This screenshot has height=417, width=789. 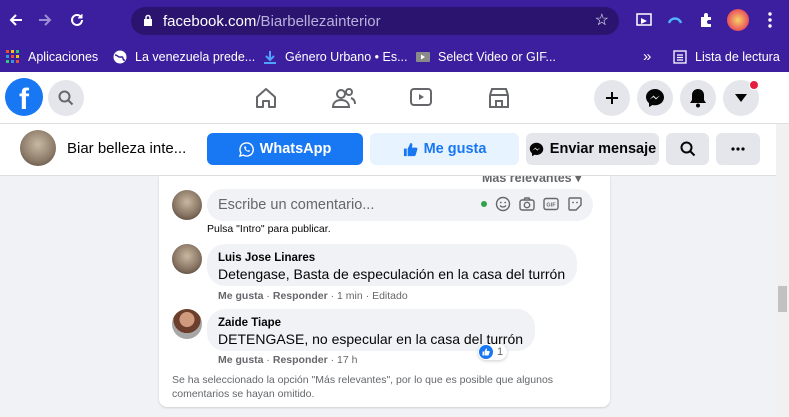 I want to click on url-domain: facebook.com, so click(x=210, y=21).